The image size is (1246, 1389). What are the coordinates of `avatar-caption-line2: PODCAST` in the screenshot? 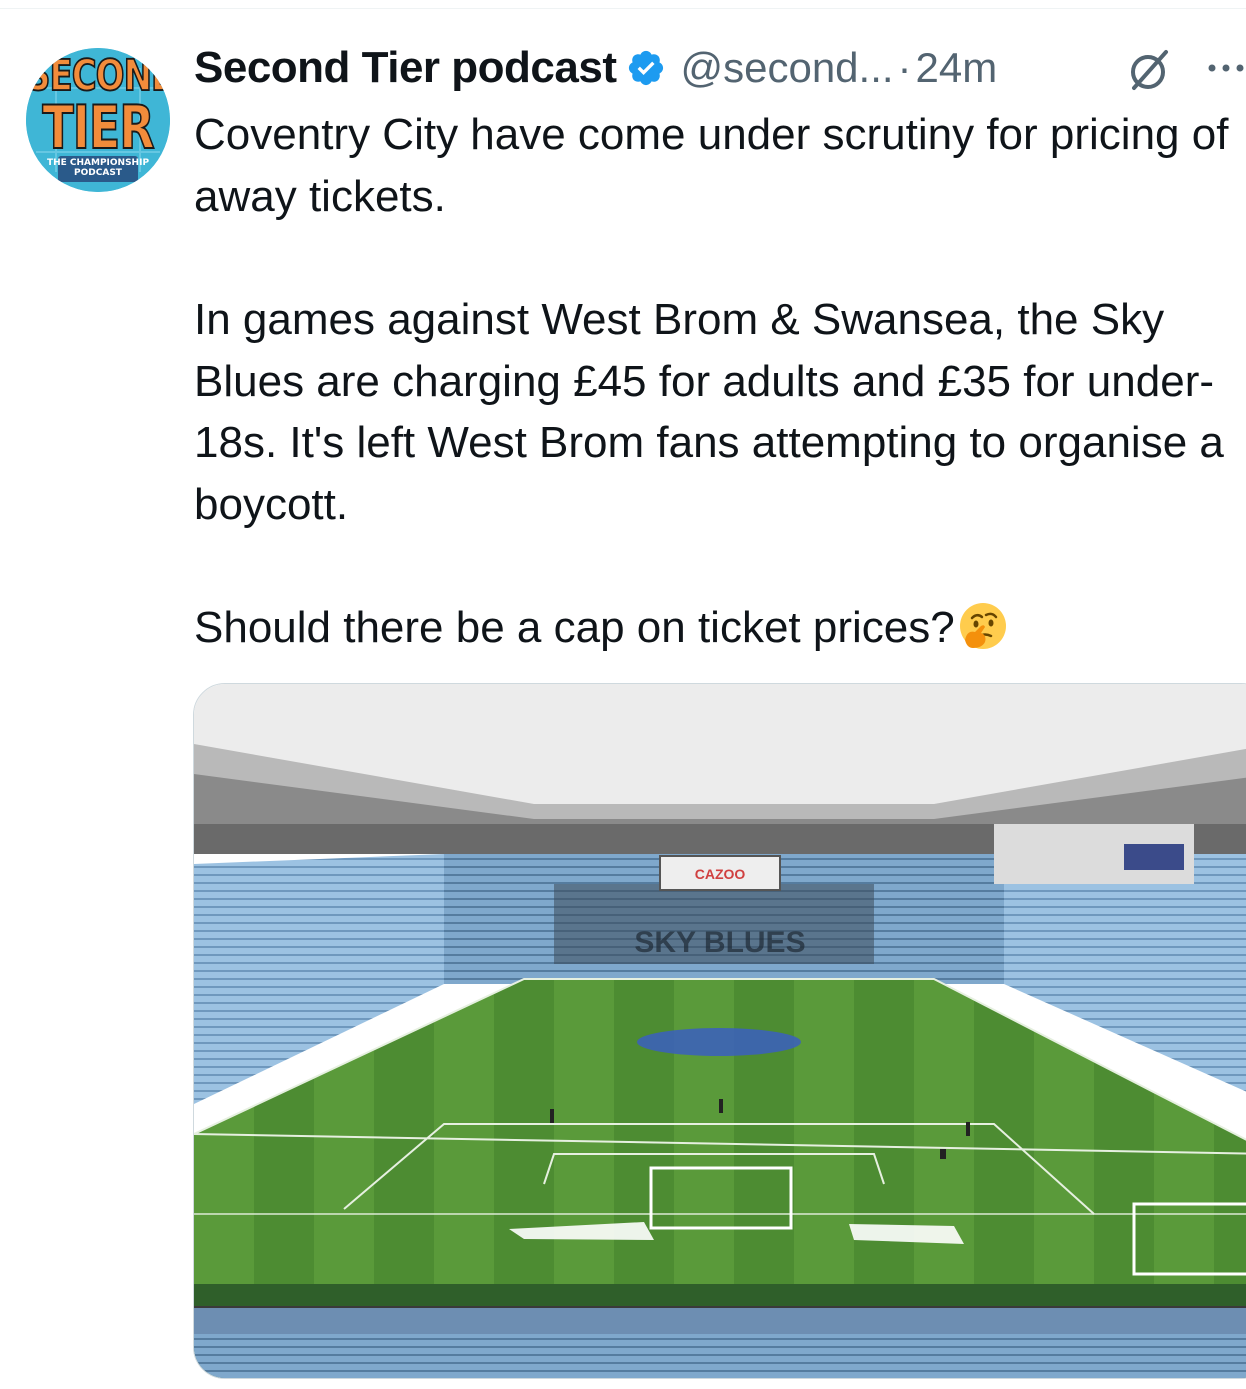 It's located at (98, 173).